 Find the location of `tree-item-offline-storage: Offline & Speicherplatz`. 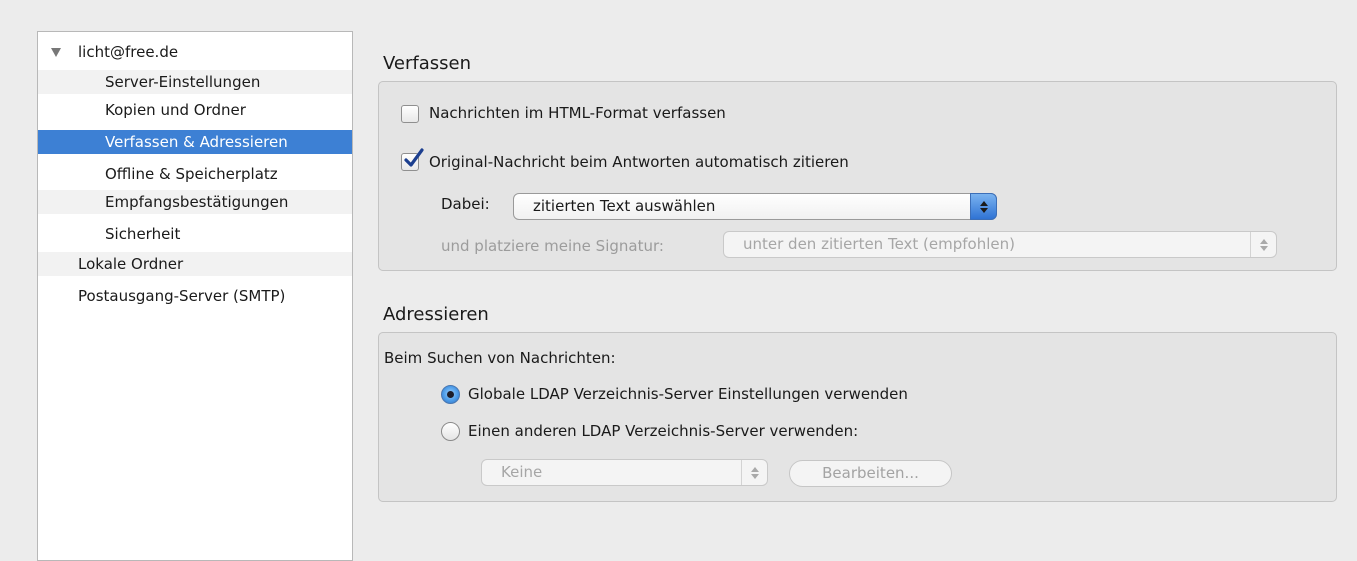

tree-item-offline-storage: Offline & Speicherplatz is located at coordinates (195, 174).